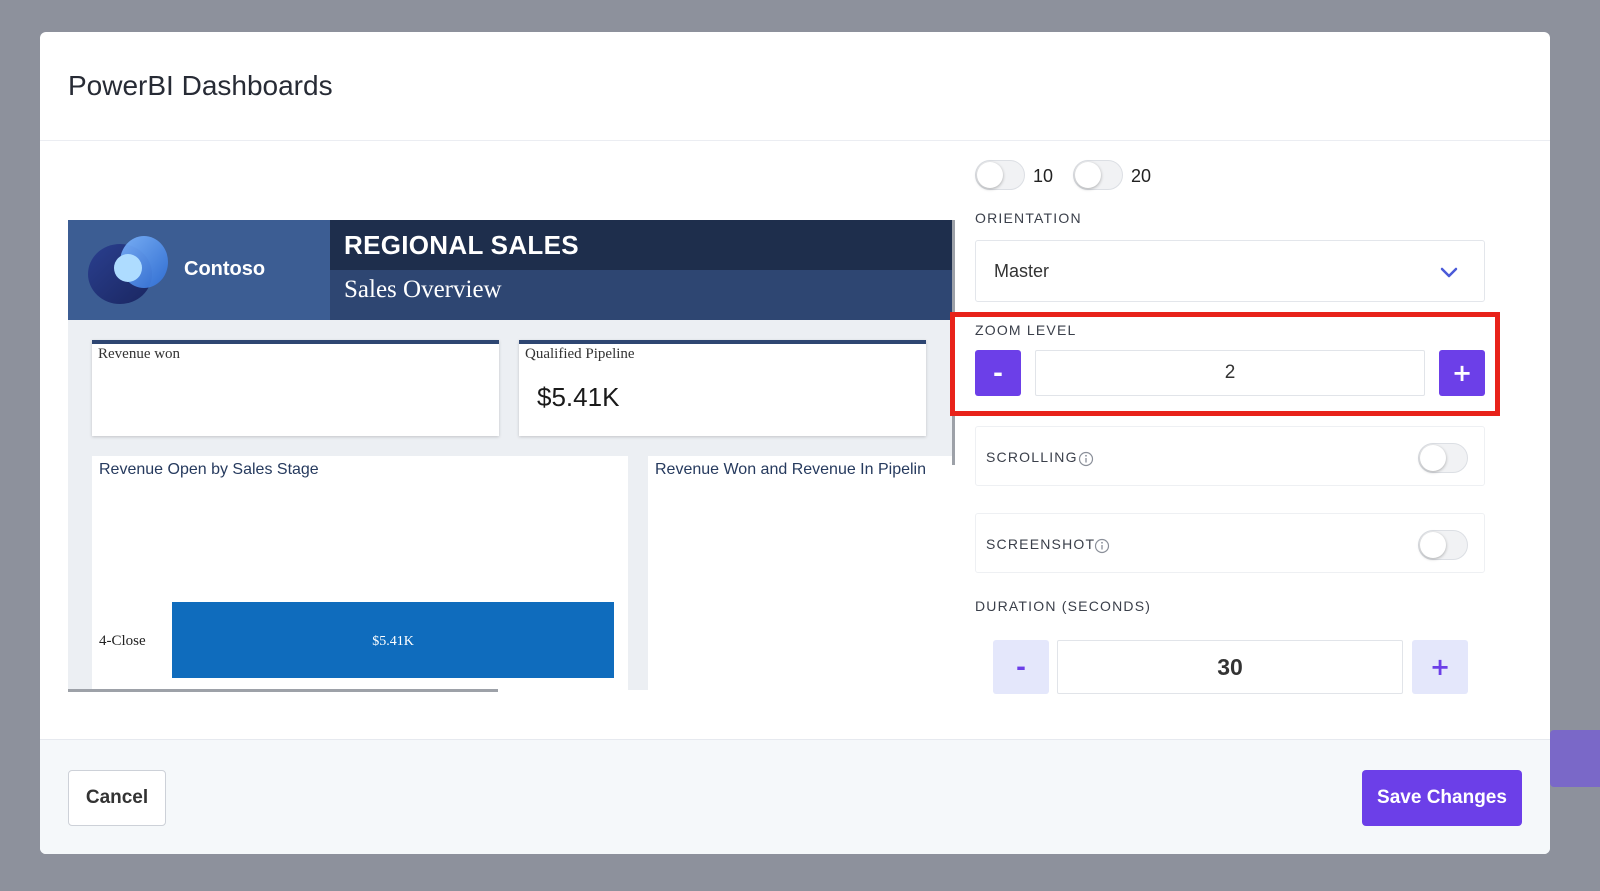 The width and height of the screenshot is (1600, 891). I want to click on zoom-increase-button: +, so click(1462, 373).